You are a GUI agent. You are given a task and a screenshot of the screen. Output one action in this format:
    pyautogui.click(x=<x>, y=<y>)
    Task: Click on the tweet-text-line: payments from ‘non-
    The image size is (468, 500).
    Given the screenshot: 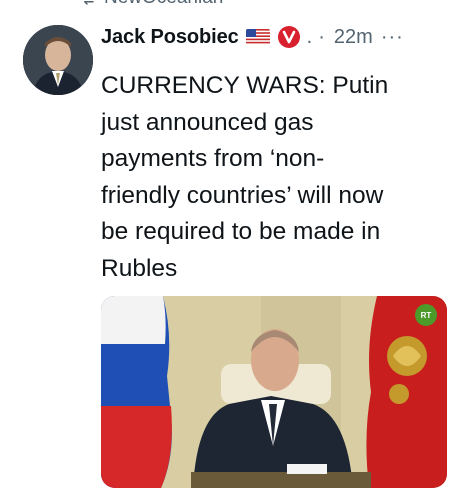 What is the action you would take?
    pyautogui.click(x=213, y=159)
    